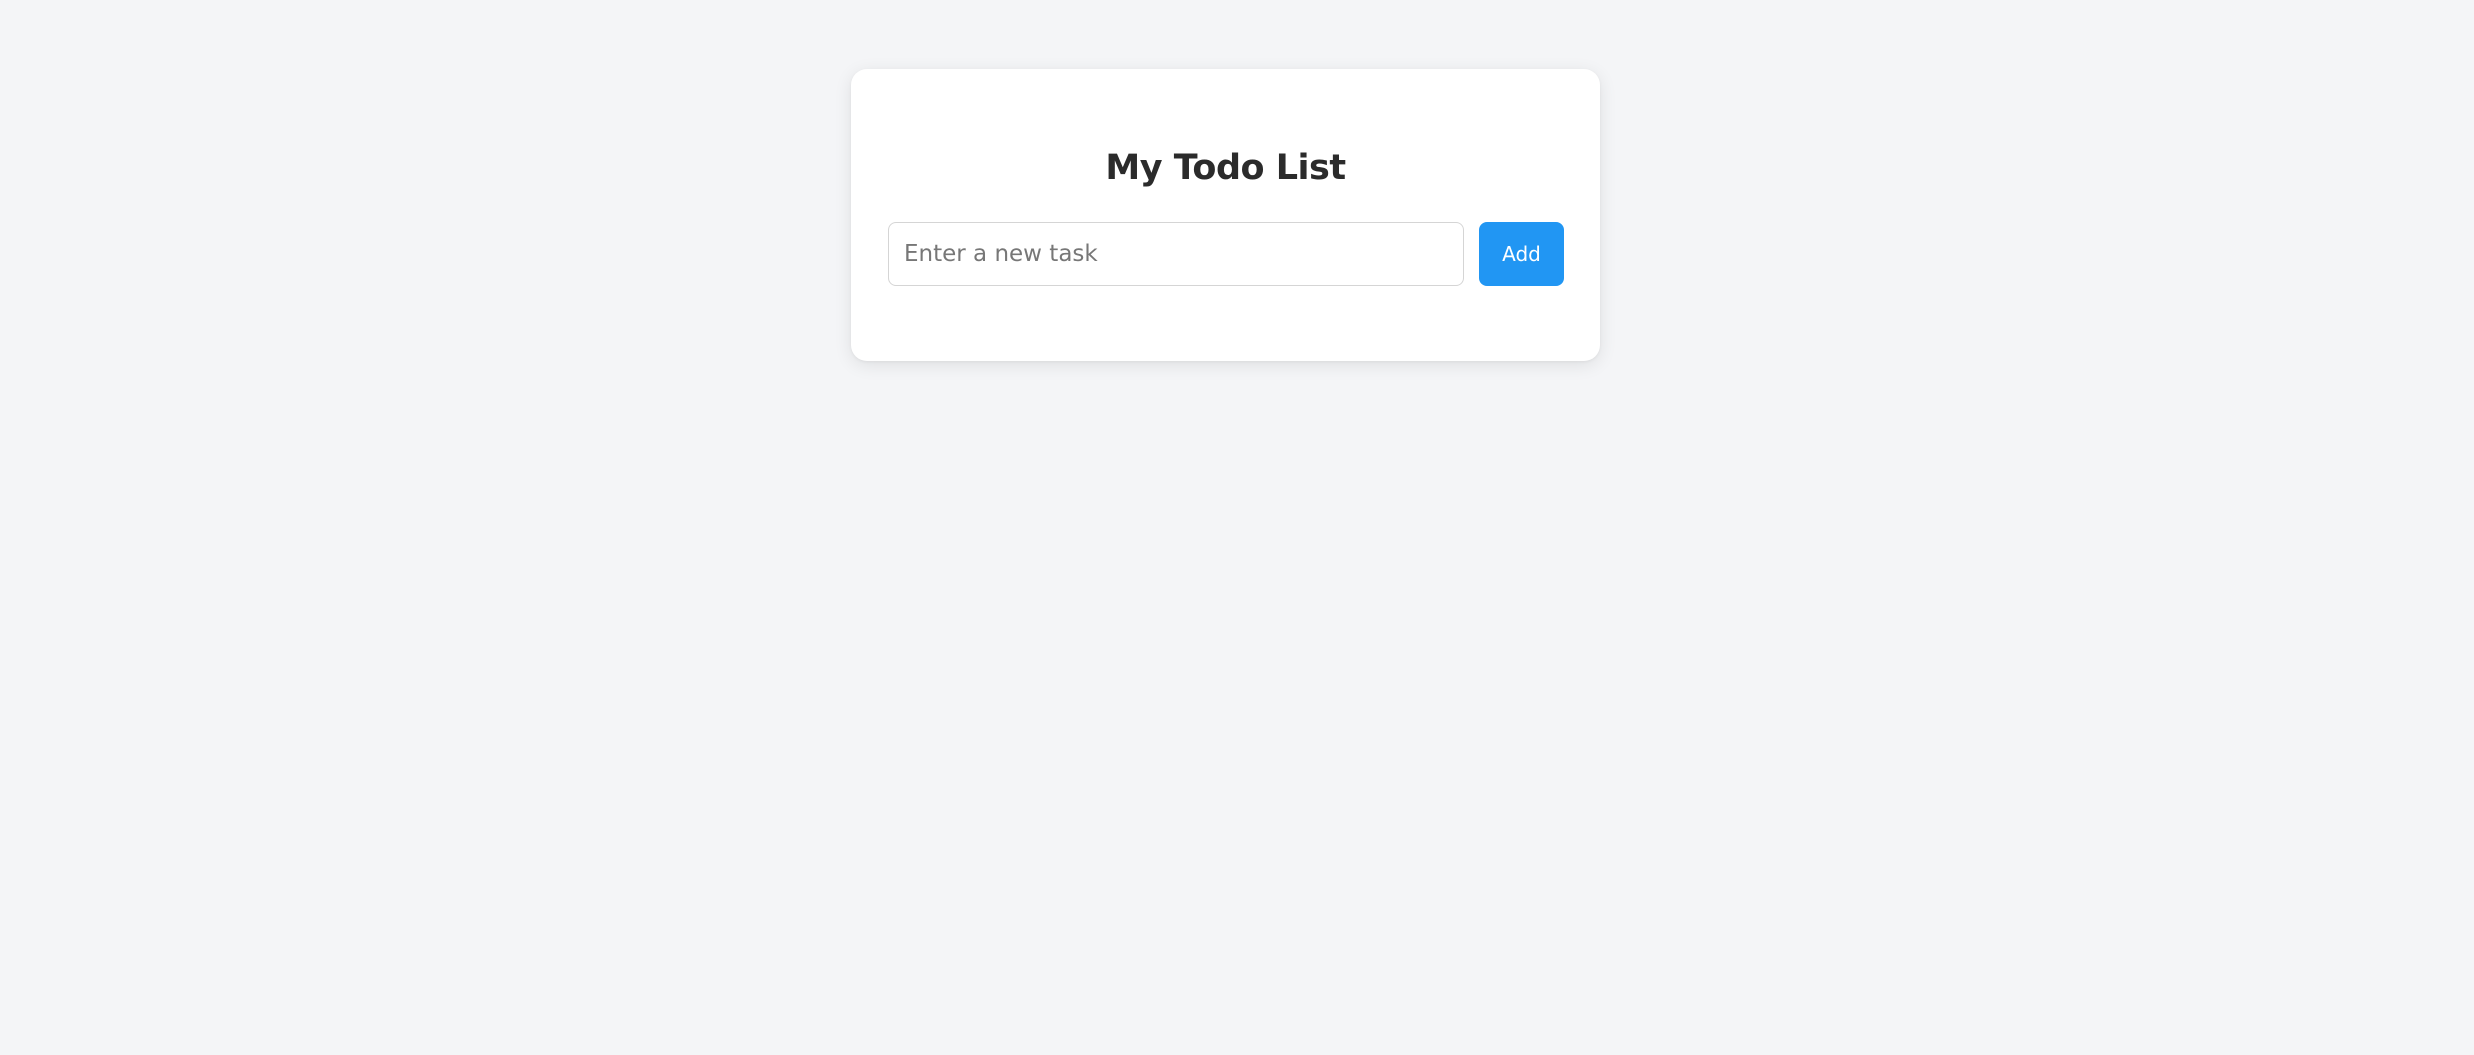 The width and height of the screenshot is (2474, 1055). I want to click on add-task-button: Add, so click(1521, 254).